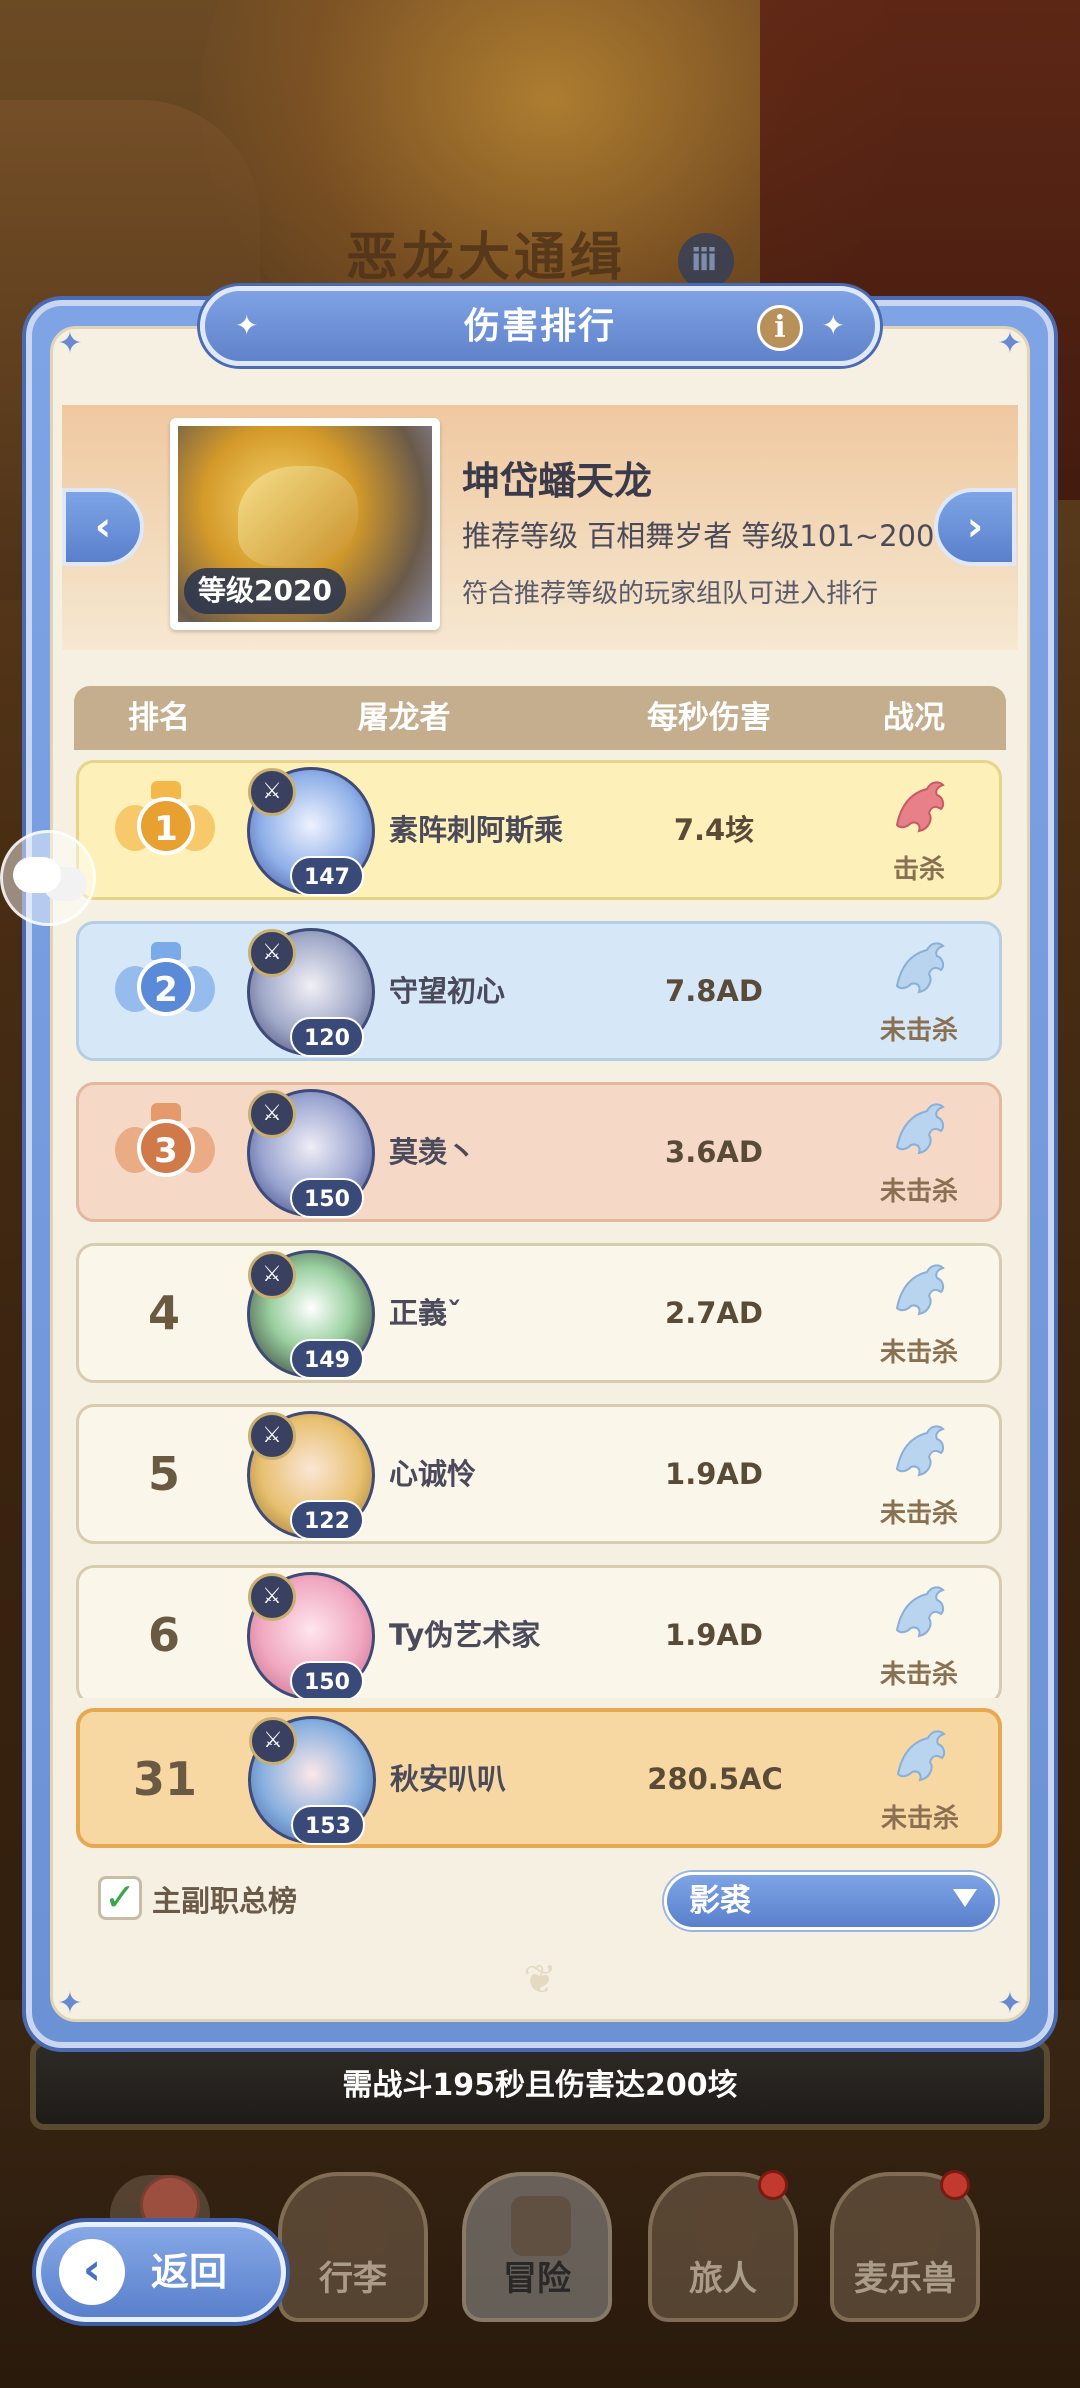 This screenshot has height=2388, width=1080. What do you see at coordinates (706, 261) in the screenshot?
I see `background-title-badge: ⅲ` at bounding box center [706, 261].